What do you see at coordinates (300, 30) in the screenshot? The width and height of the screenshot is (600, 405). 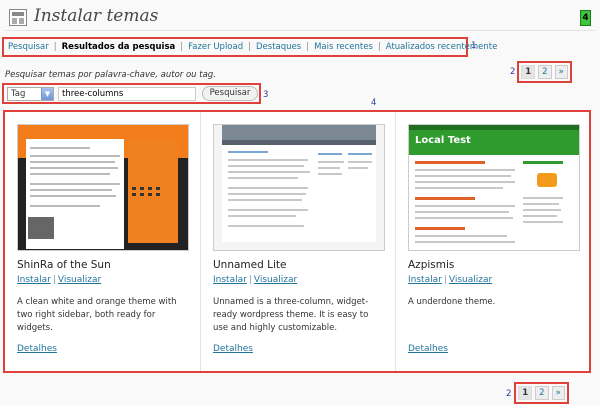 I see `divider` at bounding box center [300, 30].